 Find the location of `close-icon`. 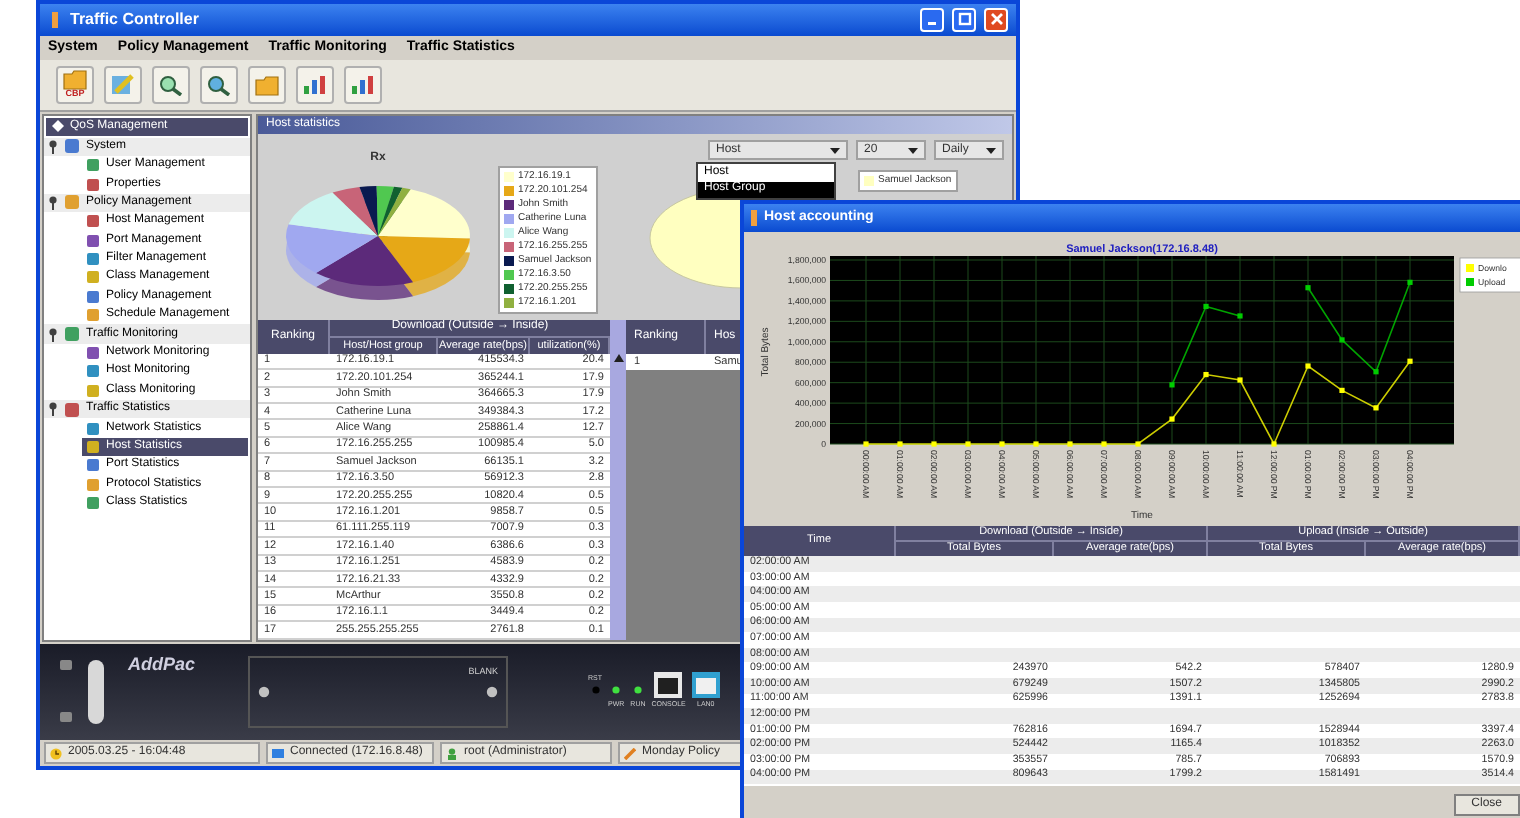

close-icon is located at coordinates (996, 19).